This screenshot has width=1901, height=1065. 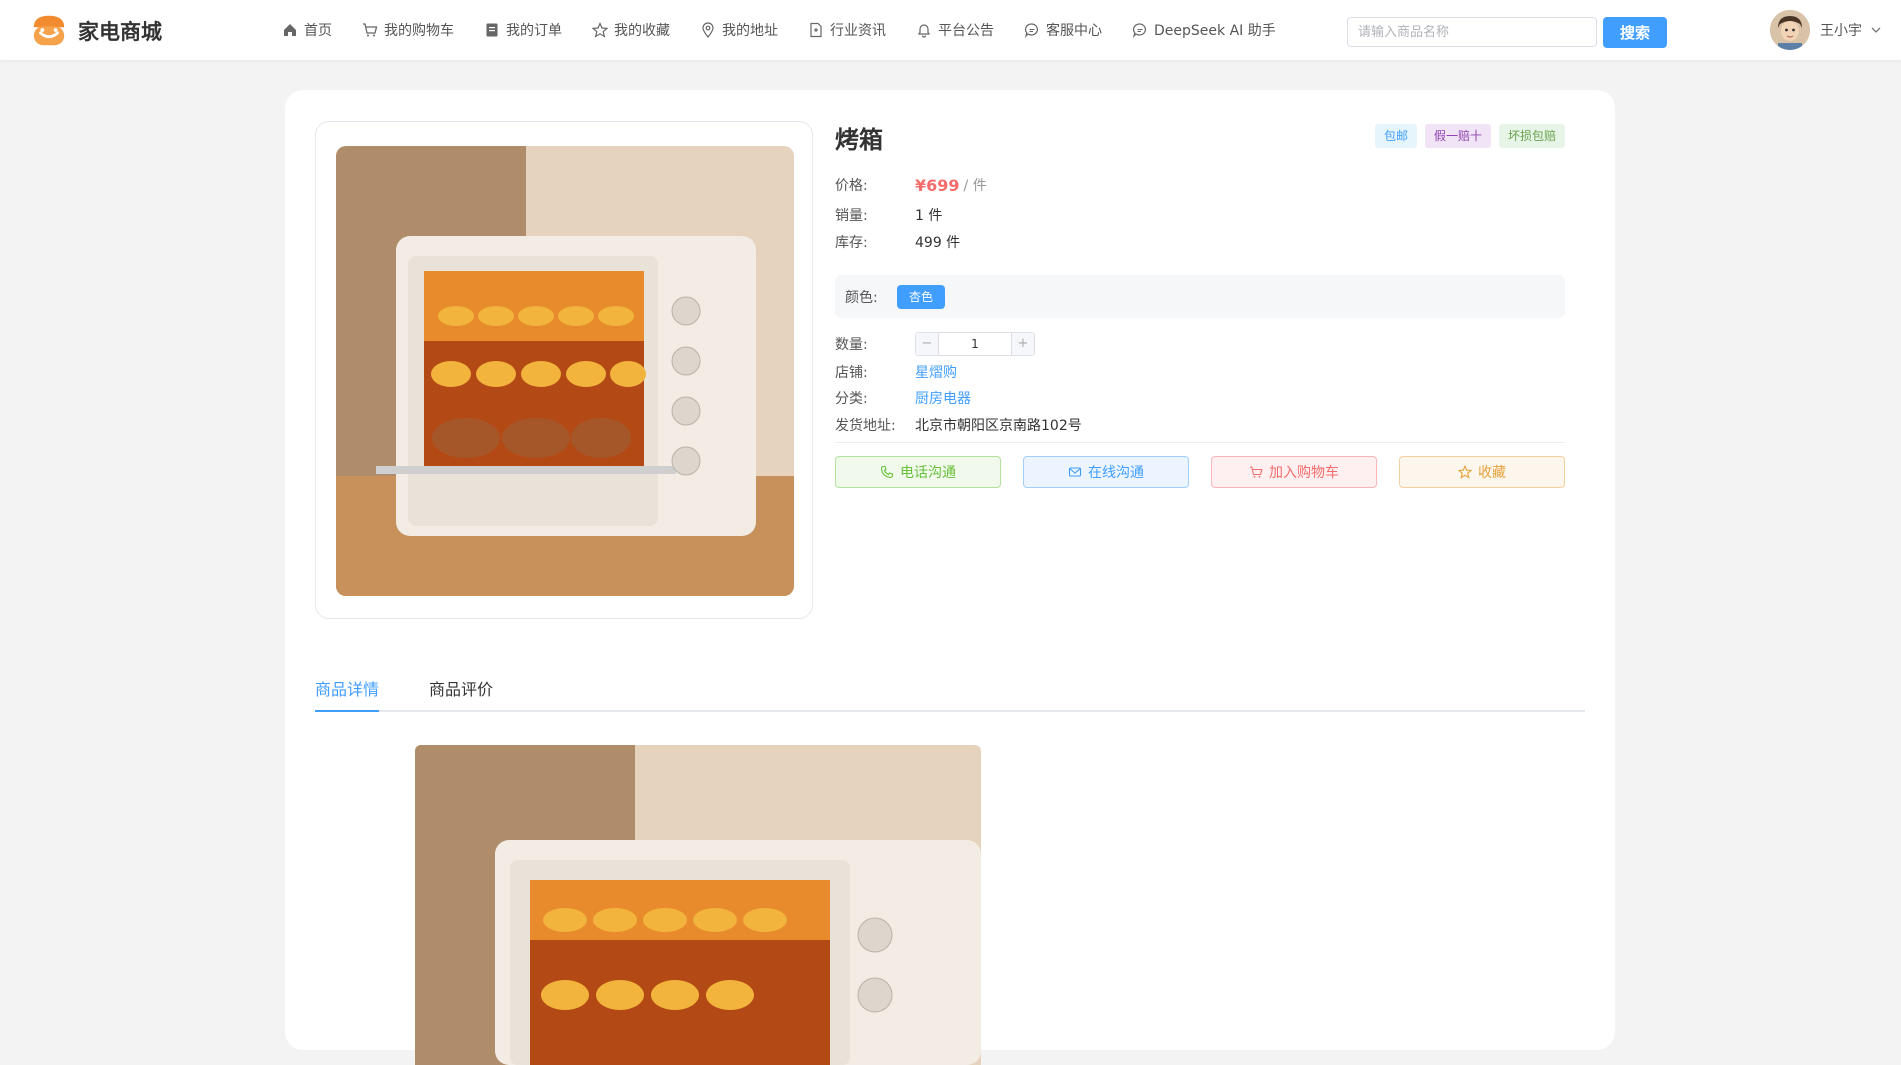 I want to click on nav-item-announcements: 平台公告, so click(x=955, y=30).